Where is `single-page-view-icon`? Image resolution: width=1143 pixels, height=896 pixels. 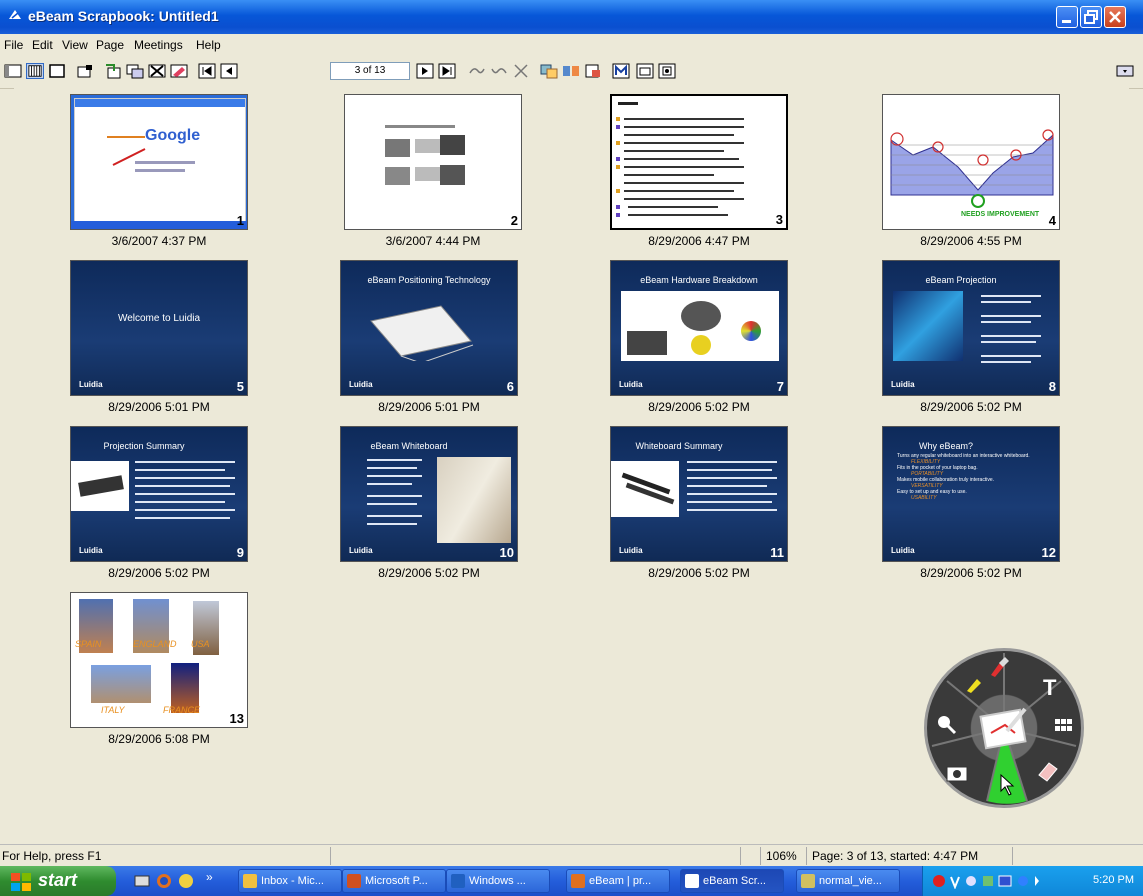 single-page-view-icon is located at coordinates (13, 71).